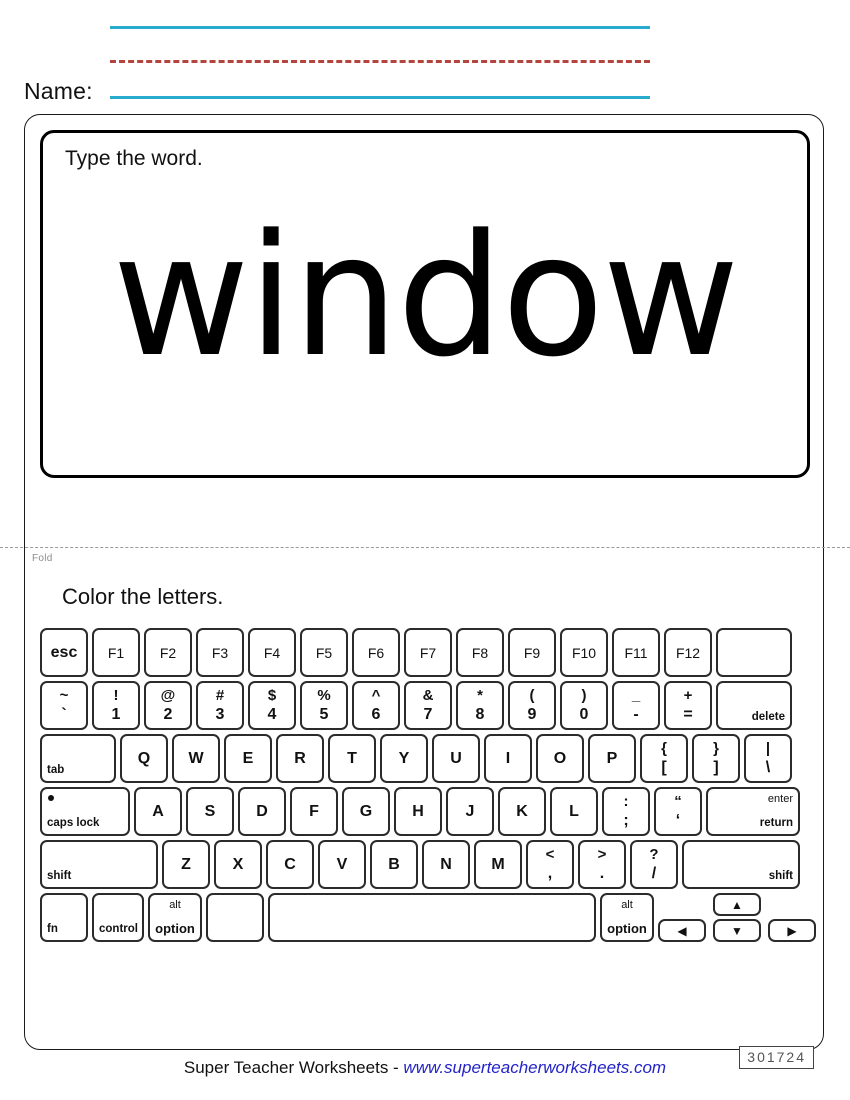 This screenshot has height=1100, width=850. What do you see at coordinates (532, 652) in the screenshot?
I see `key-f9: F9` at bounding box center [532, 652].